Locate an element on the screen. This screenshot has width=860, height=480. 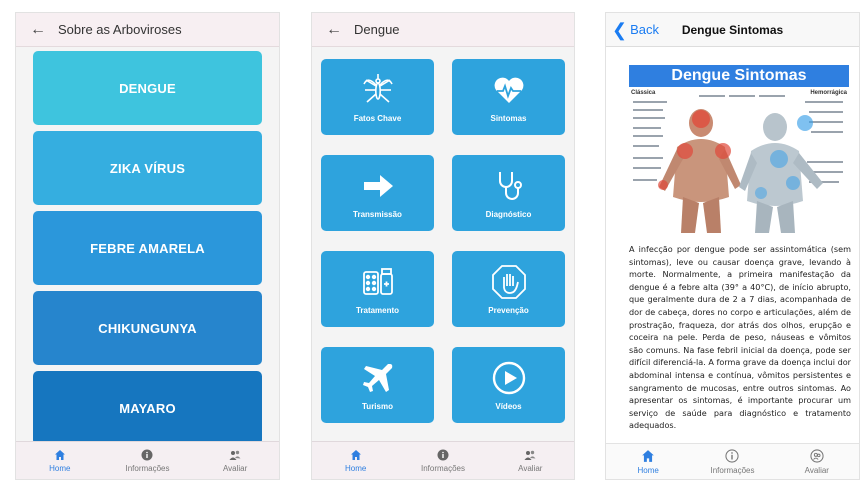
menu-item-febre-amarela: FEBRE AMARELA is located at coordinates (147, 248).